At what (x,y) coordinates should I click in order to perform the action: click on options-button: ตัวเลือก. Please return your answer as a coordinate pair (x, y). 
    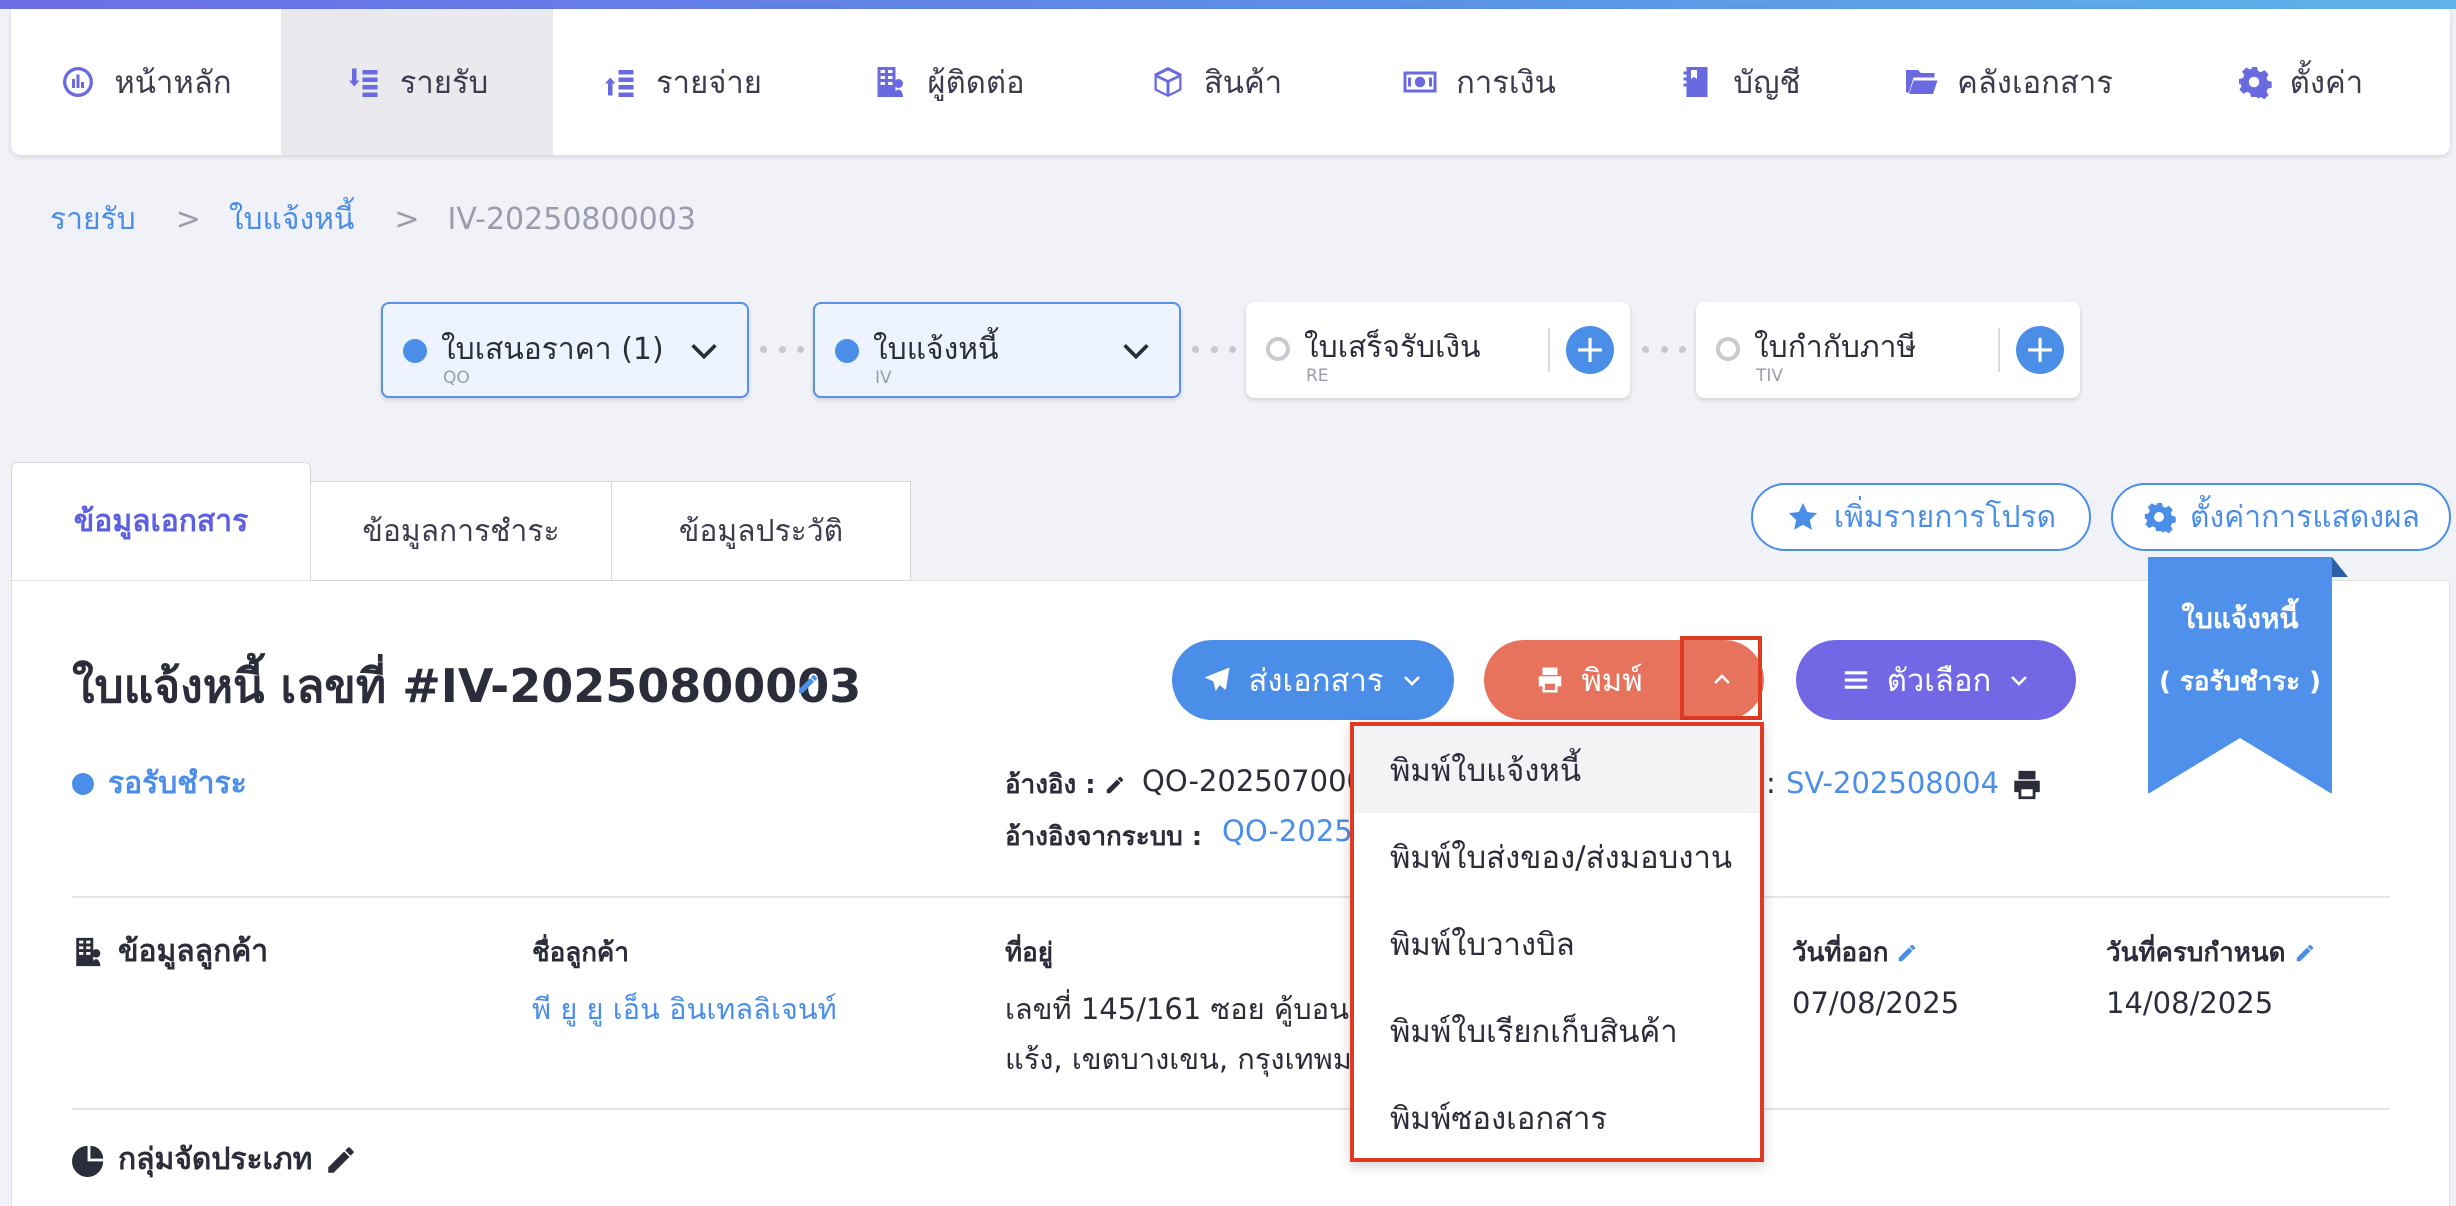
    Looking at the image, I should click on (1936, 680).